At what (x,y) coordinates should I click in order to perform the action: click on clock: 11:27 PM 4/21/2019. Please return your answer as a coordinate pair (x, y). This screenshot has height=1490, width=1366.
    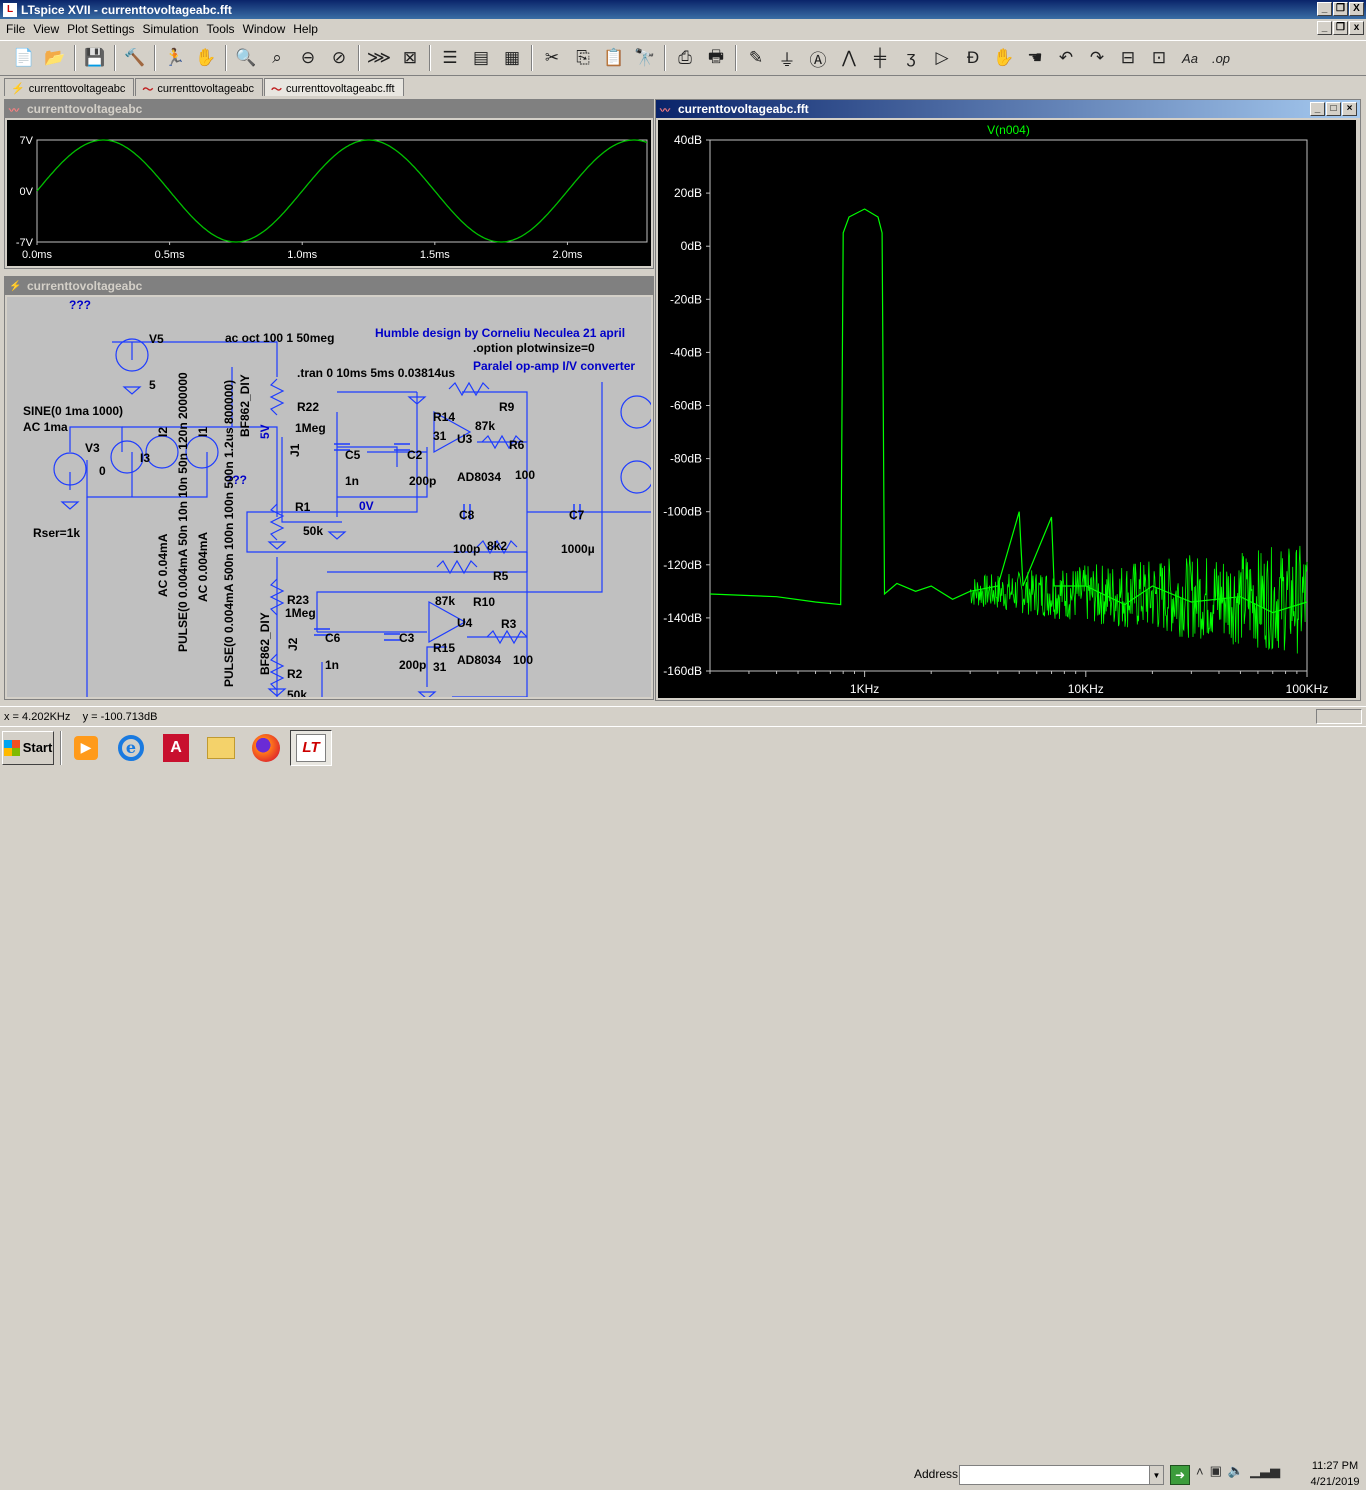
    Looking at the image, I should click on (1335, 1474).